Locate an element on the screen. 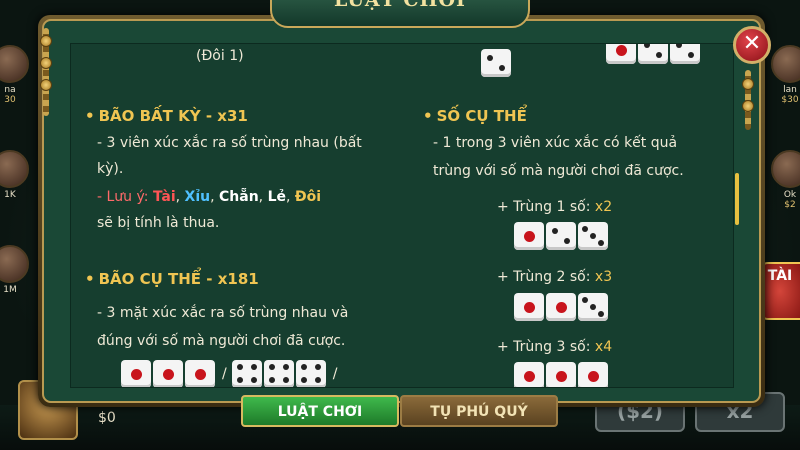  match-3-label: + Trùng 3 số: x4 is located at coordinates (555, 347).